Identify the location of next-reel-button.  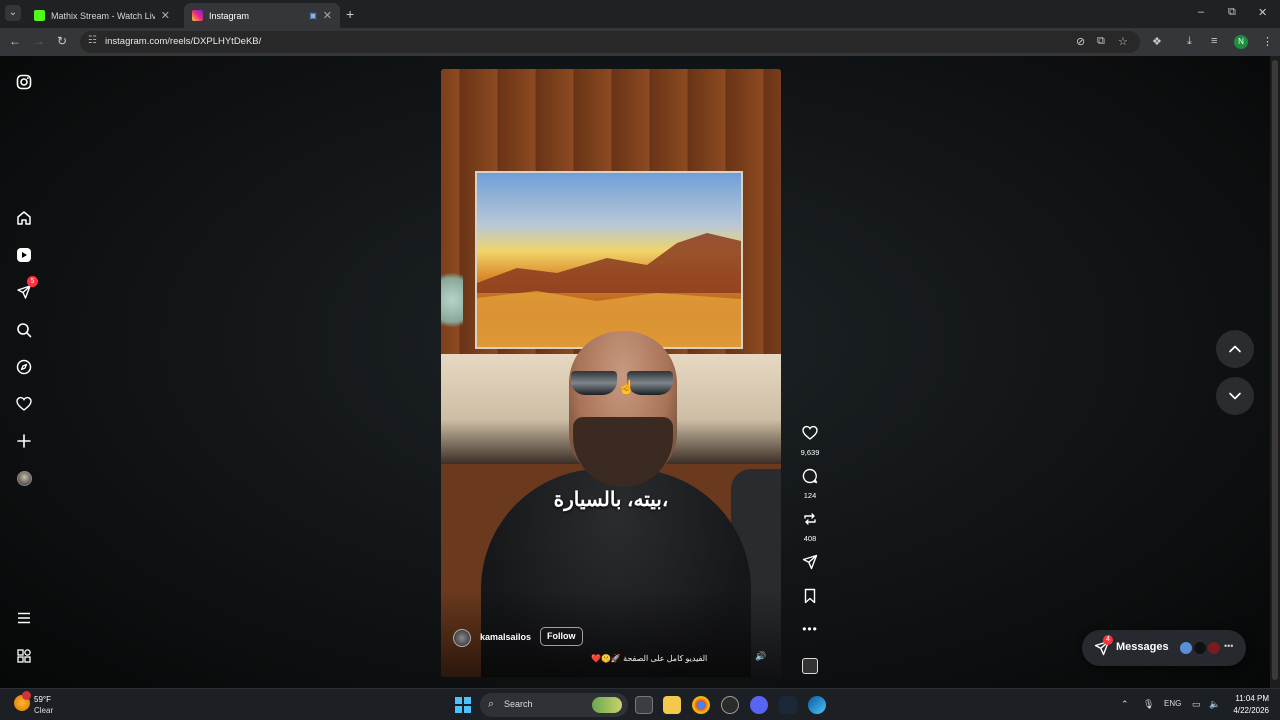
(1235, 396).